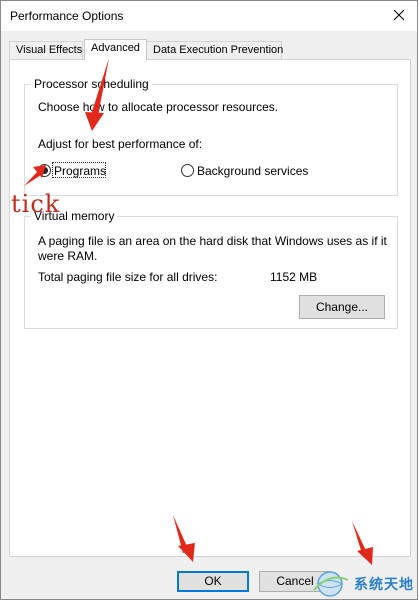 This screenshot has height=601, width=419. I want to click on tab-visual-effects: Visual Effects, so click(46, 50).